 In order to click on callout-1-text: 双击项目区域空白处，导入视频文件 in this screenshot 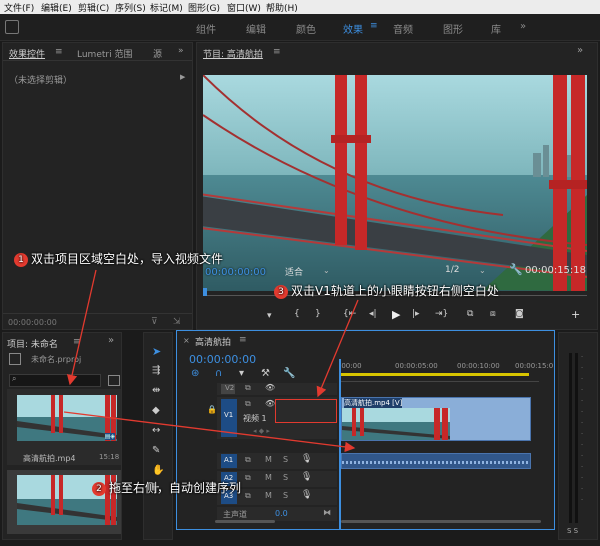, I will do `click(127, 259)`.